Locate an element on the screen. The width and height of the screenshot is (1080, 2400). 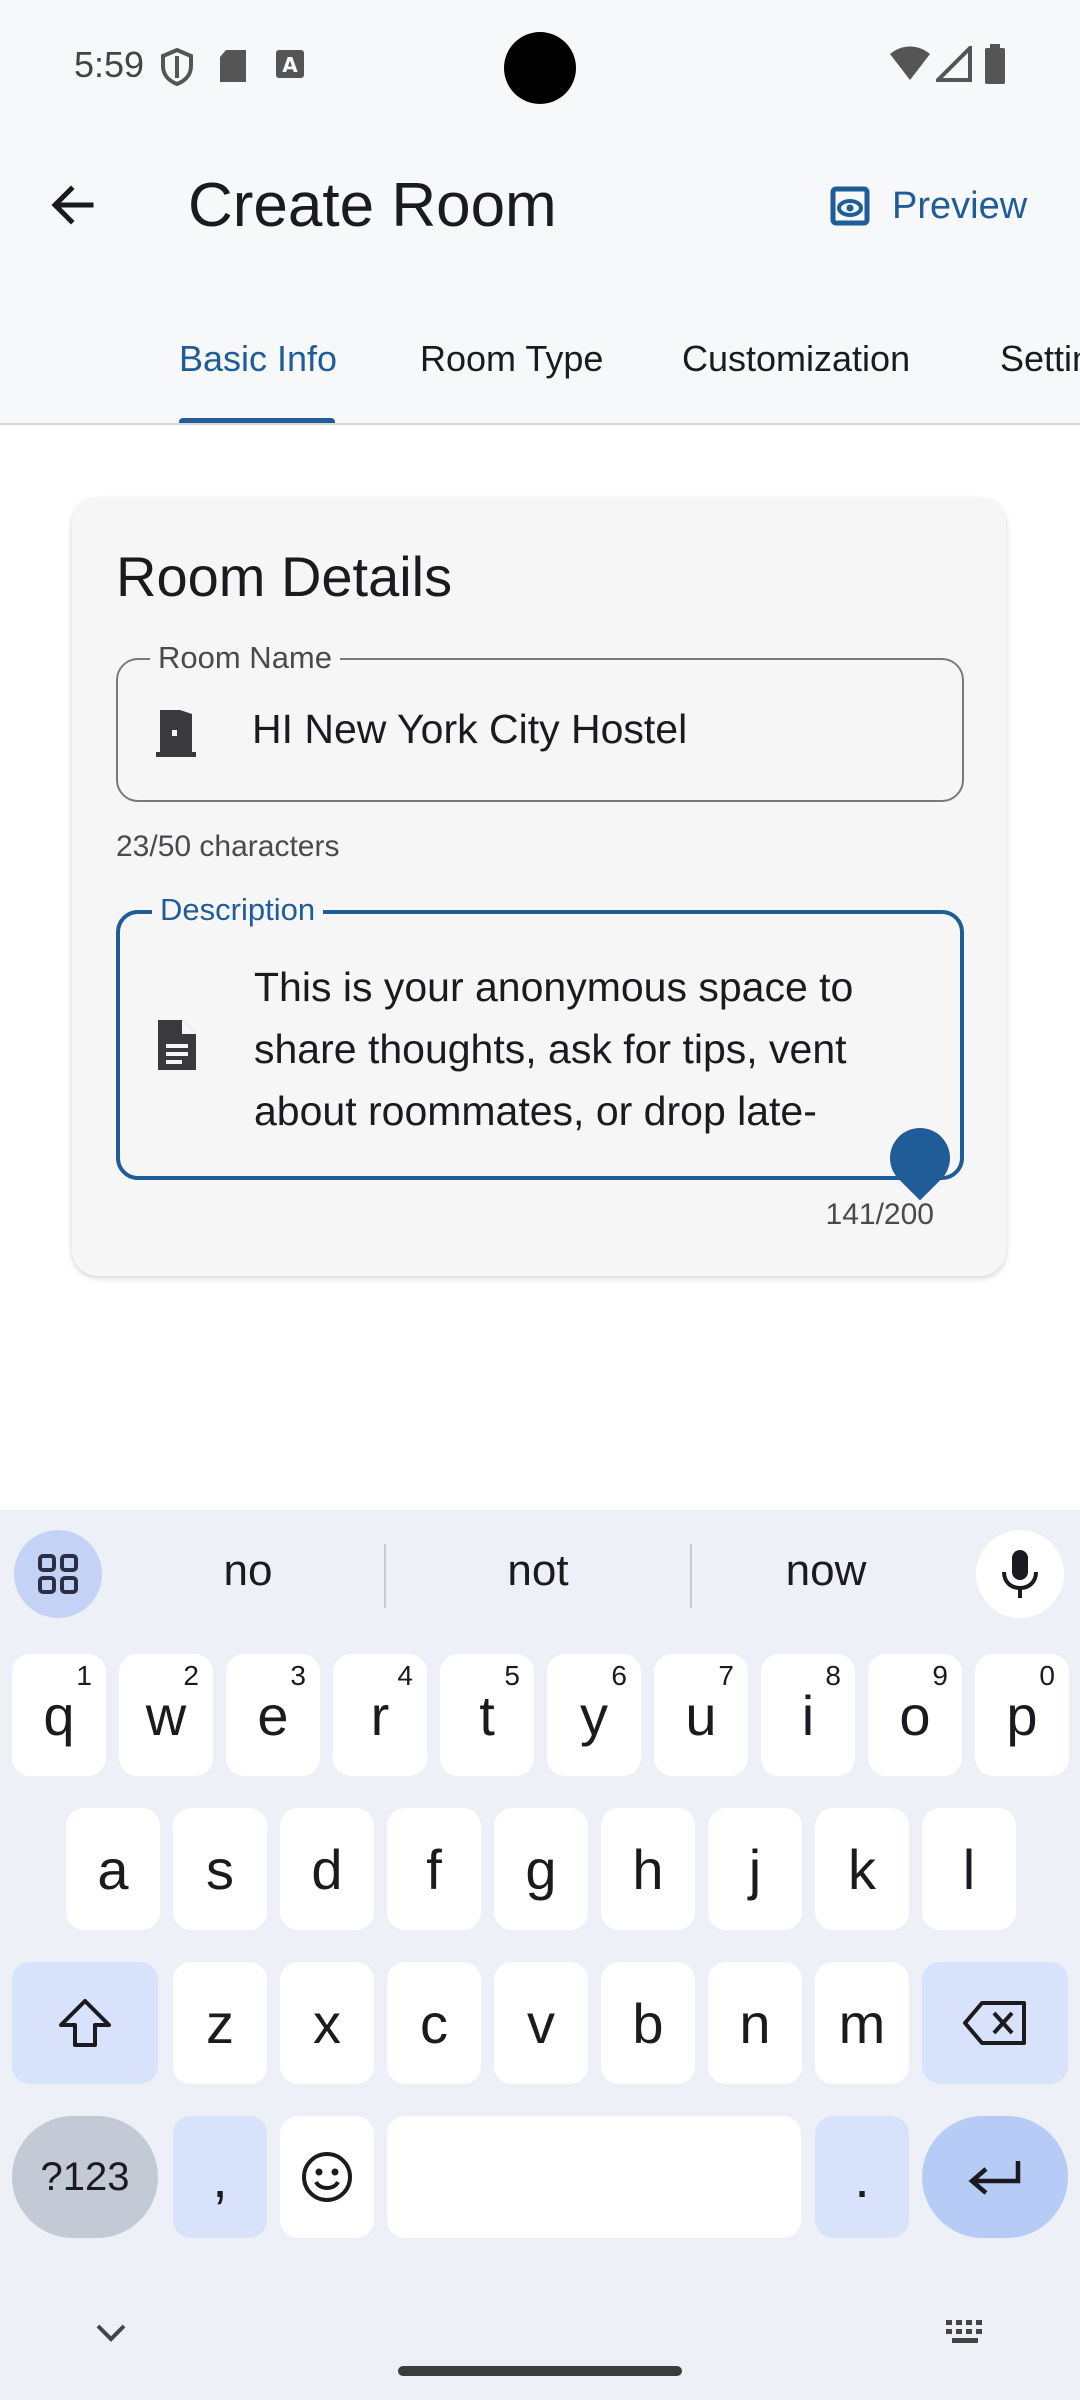
room-name-char-count: 23/50 characters is located at coordinates (228, 846).